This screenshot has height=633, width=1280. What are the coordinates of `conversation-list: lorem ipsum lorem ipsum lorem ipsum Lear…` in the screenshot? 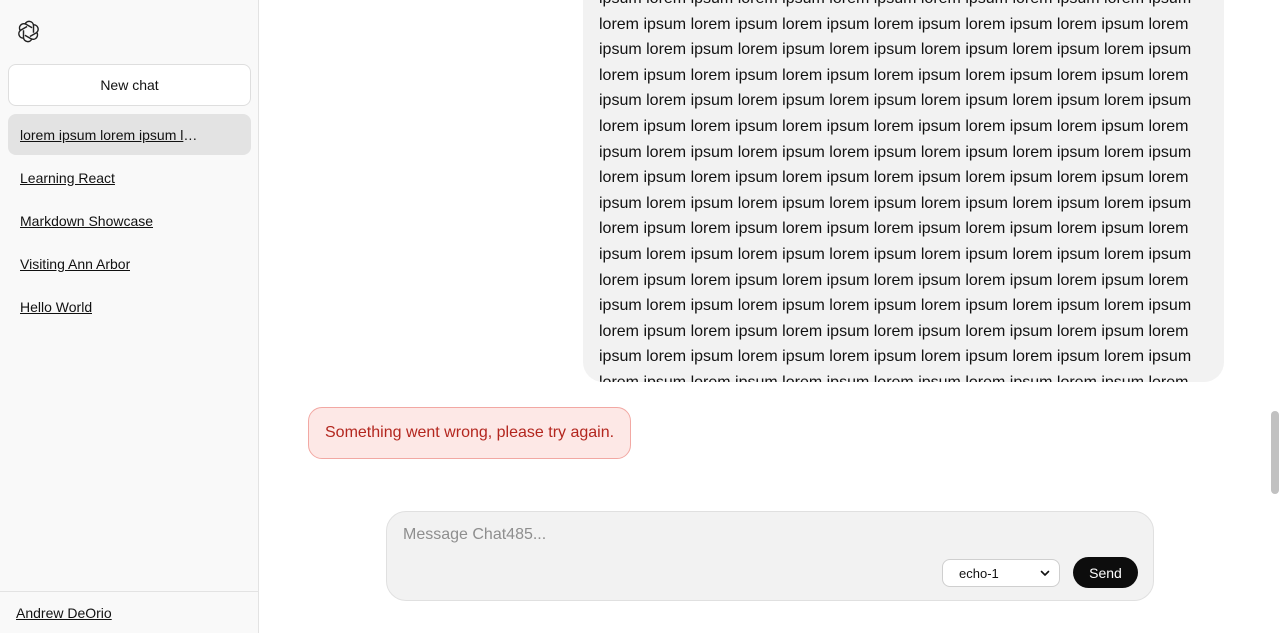 It's located at (129, 221).